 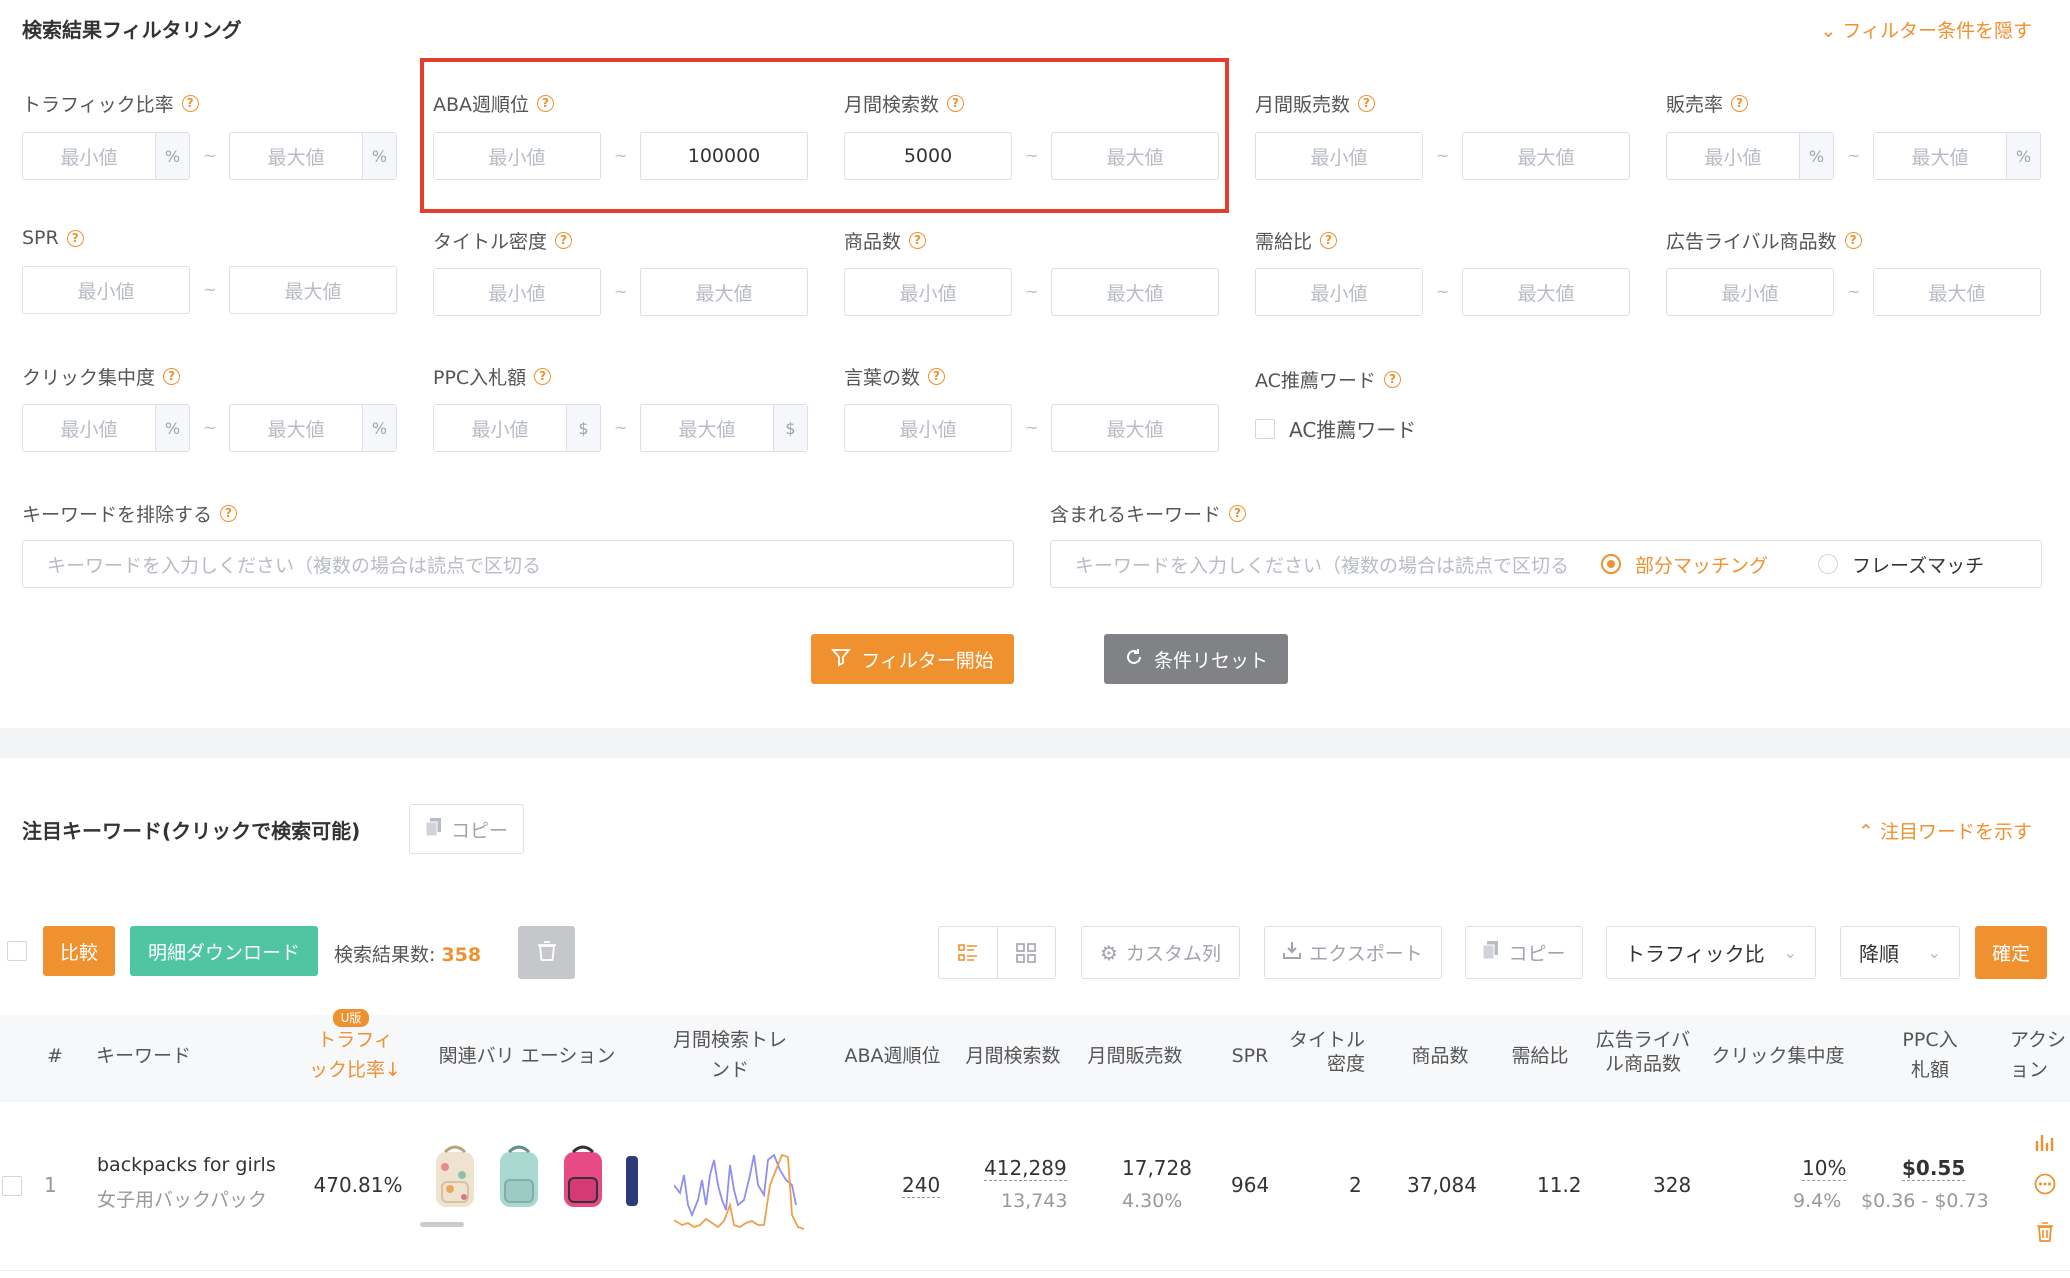 I want to click on list-view-icon, so click(x=968, y=952).